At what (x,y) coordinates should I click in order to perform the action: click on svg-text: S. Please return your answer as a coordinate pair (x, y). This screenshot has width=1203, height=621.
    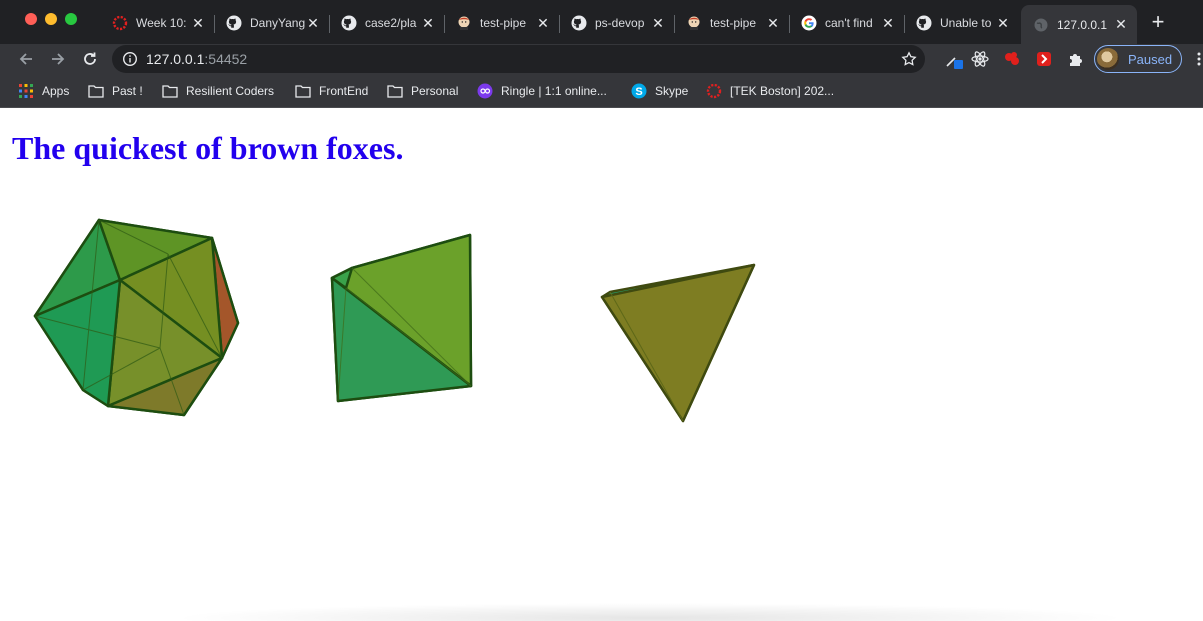
    Looking at the image, I should click on (638, 92).